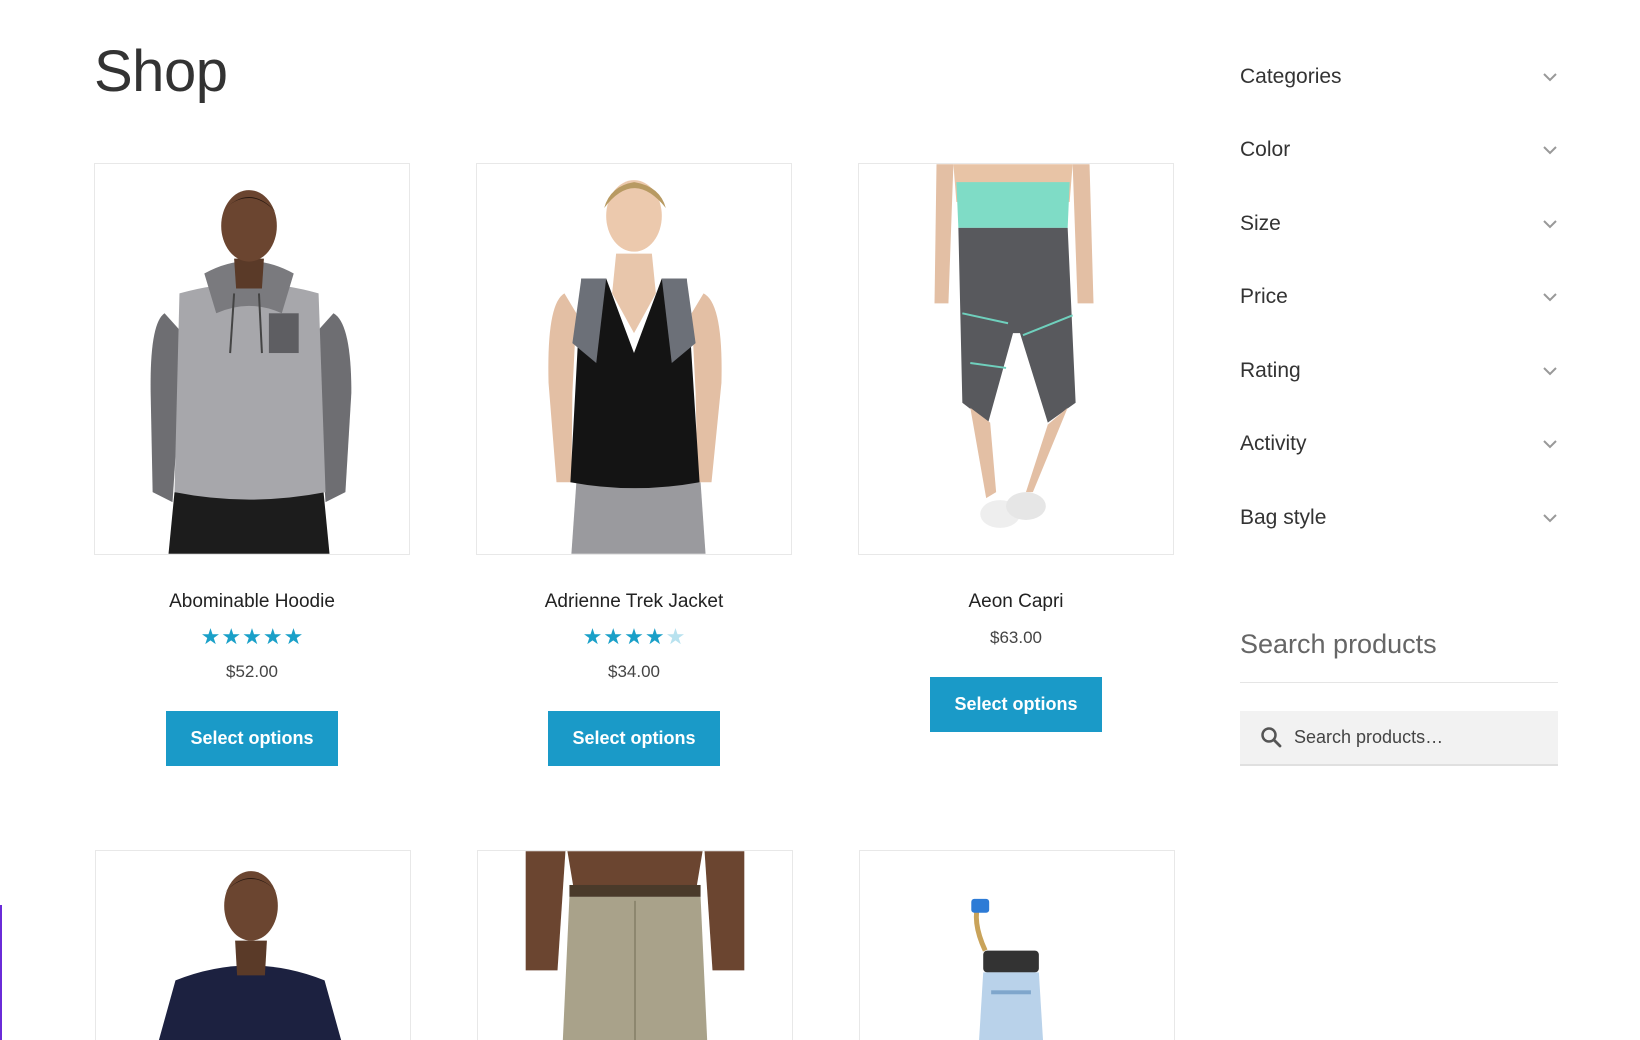  I want to click on capri-pants-photo, so click(1016, 359).